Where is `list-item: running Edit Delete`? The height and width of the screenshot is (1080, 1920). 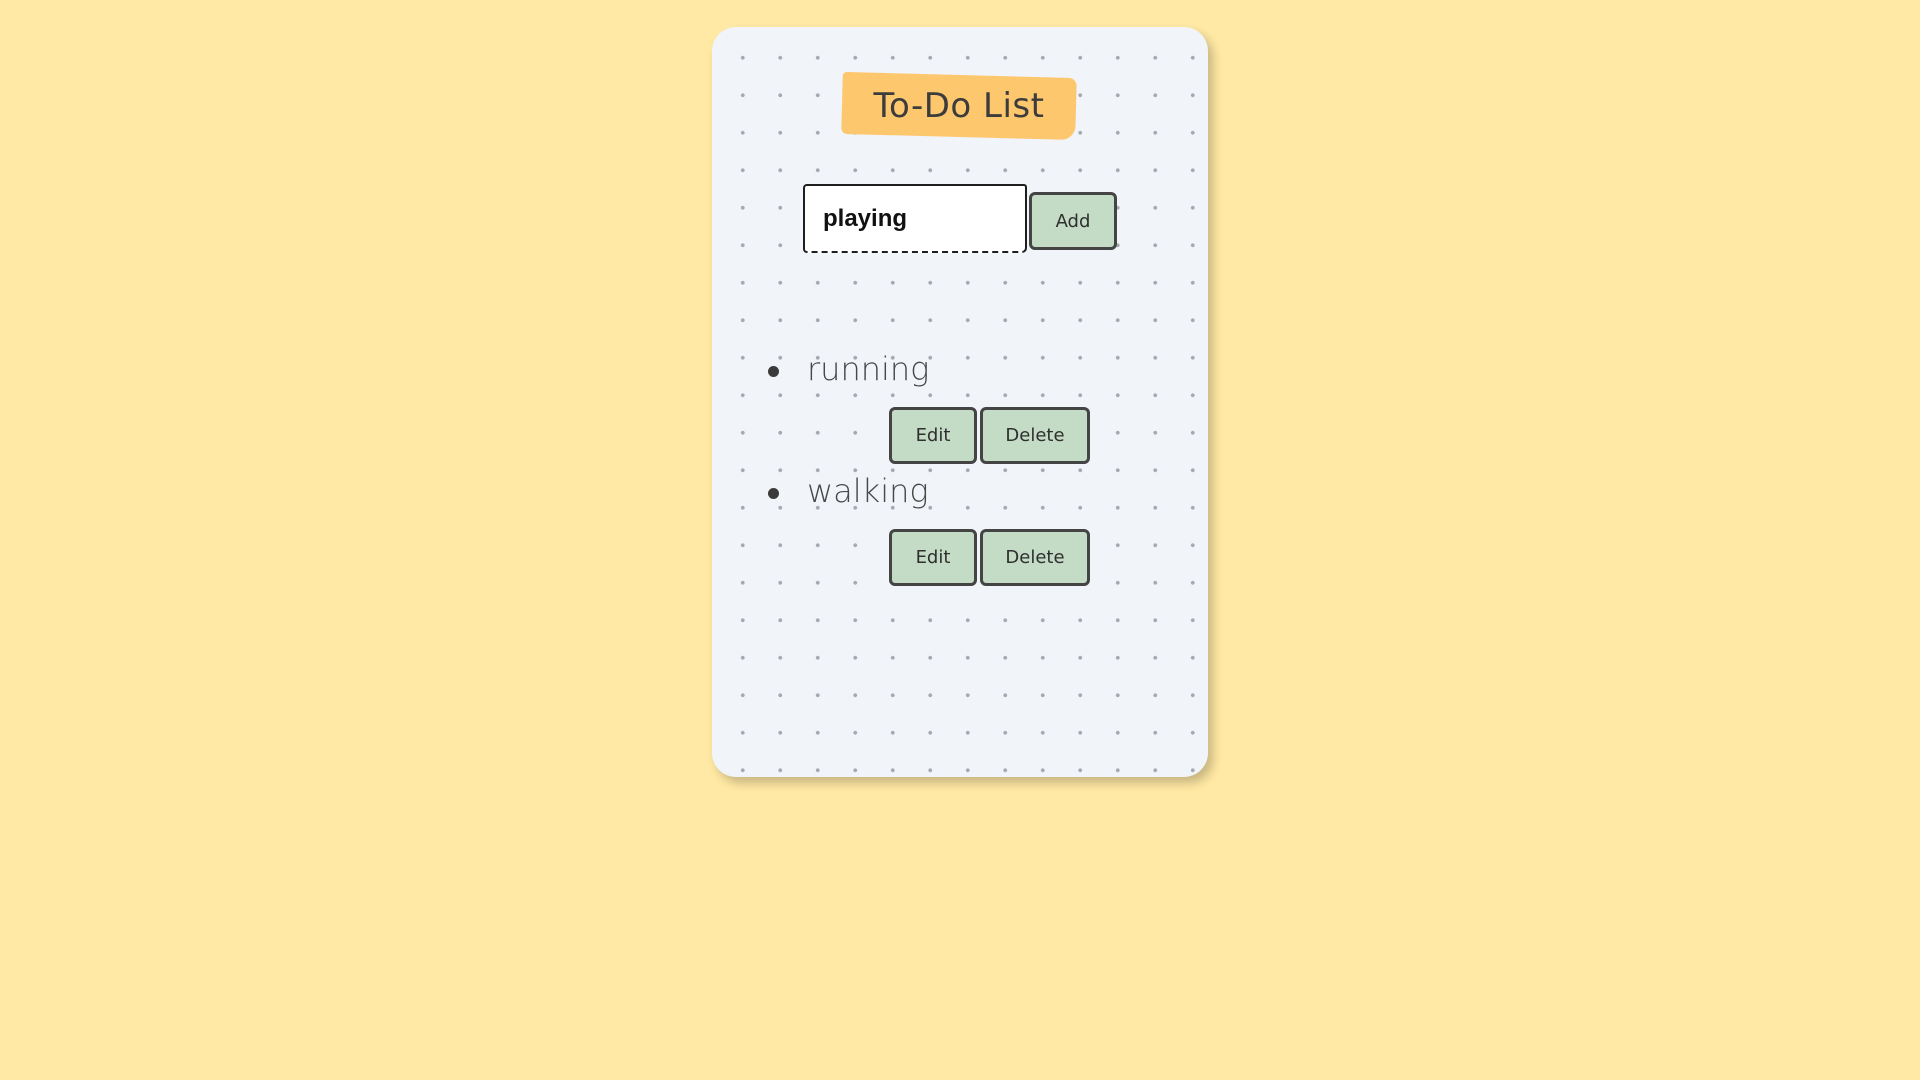 list-item: running Edit Delete is located at coordinates (960, 407).